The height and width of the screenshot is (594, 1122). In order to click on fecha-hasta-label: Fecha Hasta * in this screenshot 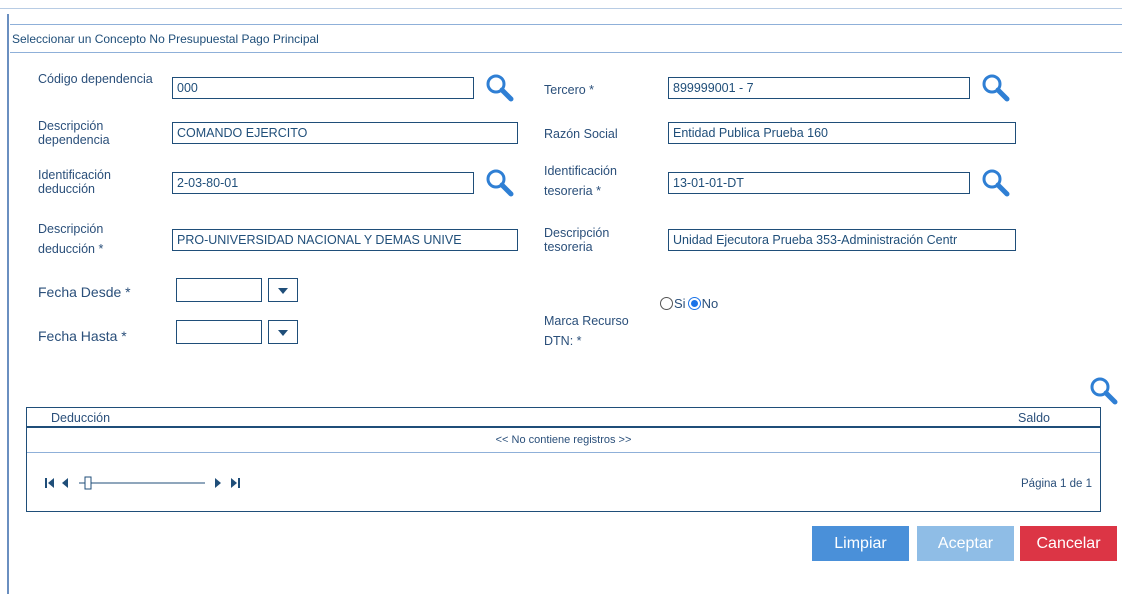, I will do `click(82, 336)`.